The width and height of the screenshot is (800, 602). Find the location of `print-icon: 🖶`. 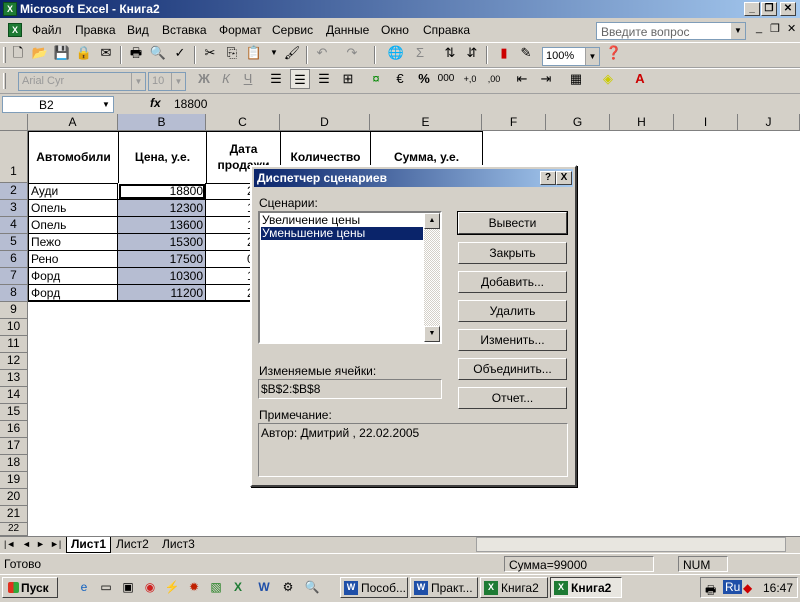

print-icon: 🖶 is located at coordinates (136, 53).